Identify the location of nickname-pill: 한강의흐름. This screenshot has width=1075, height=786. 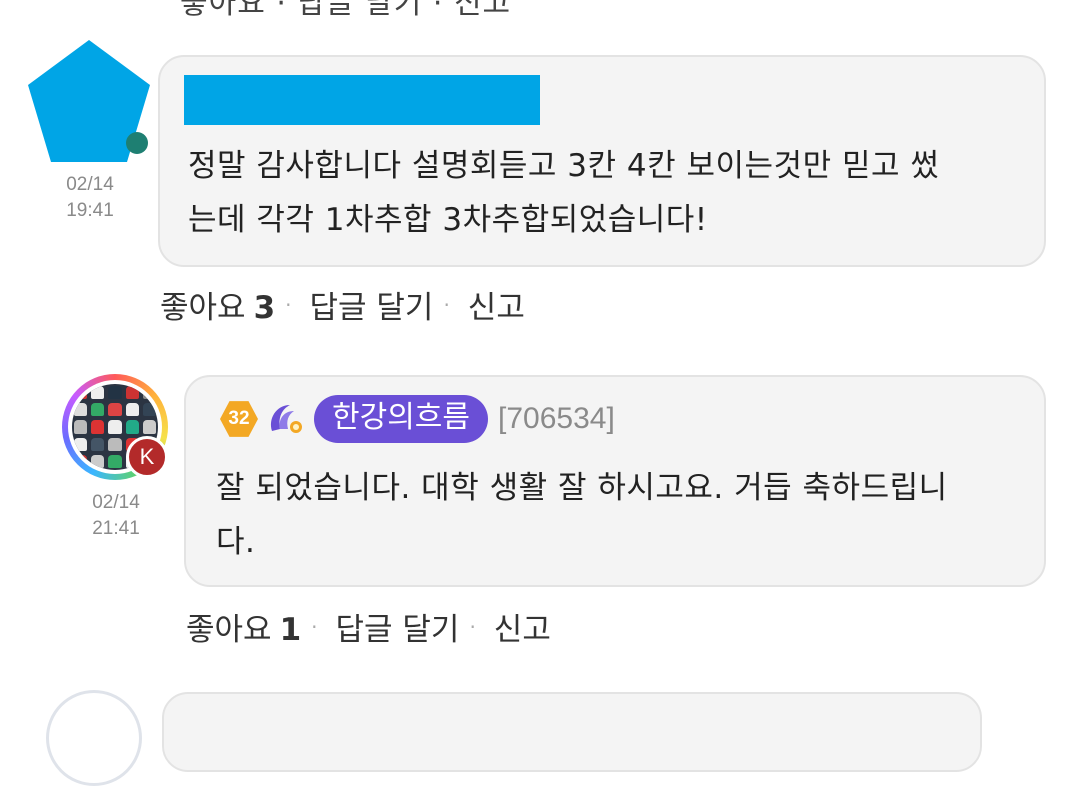
(401, 419).